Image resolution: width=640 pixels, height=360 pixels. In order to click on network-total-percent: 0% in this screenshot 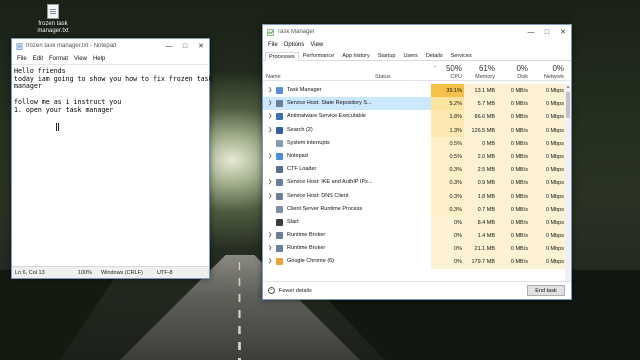, I will do `click(558, 68)`.